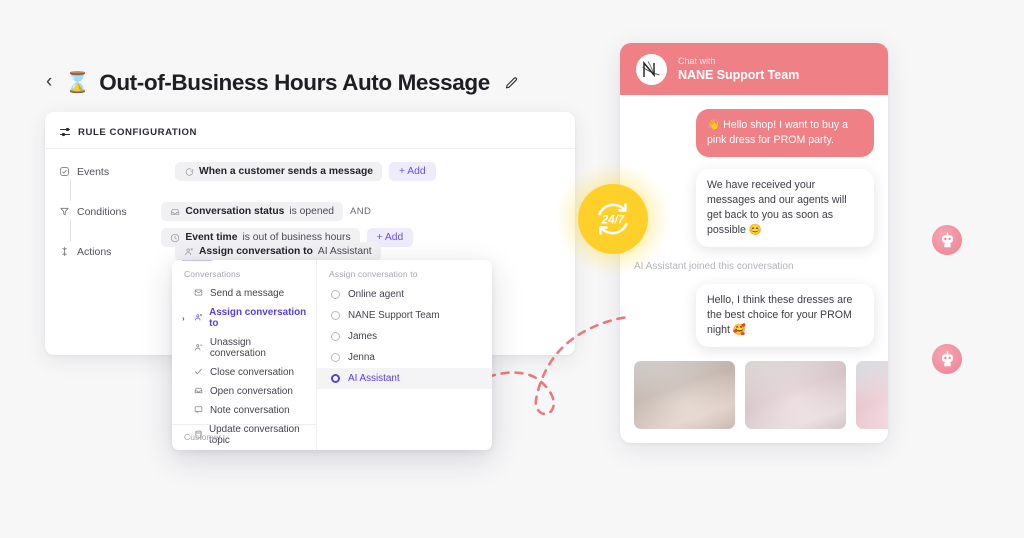  I want to click on chat-subtitle: Chat with, so click(697, 61).